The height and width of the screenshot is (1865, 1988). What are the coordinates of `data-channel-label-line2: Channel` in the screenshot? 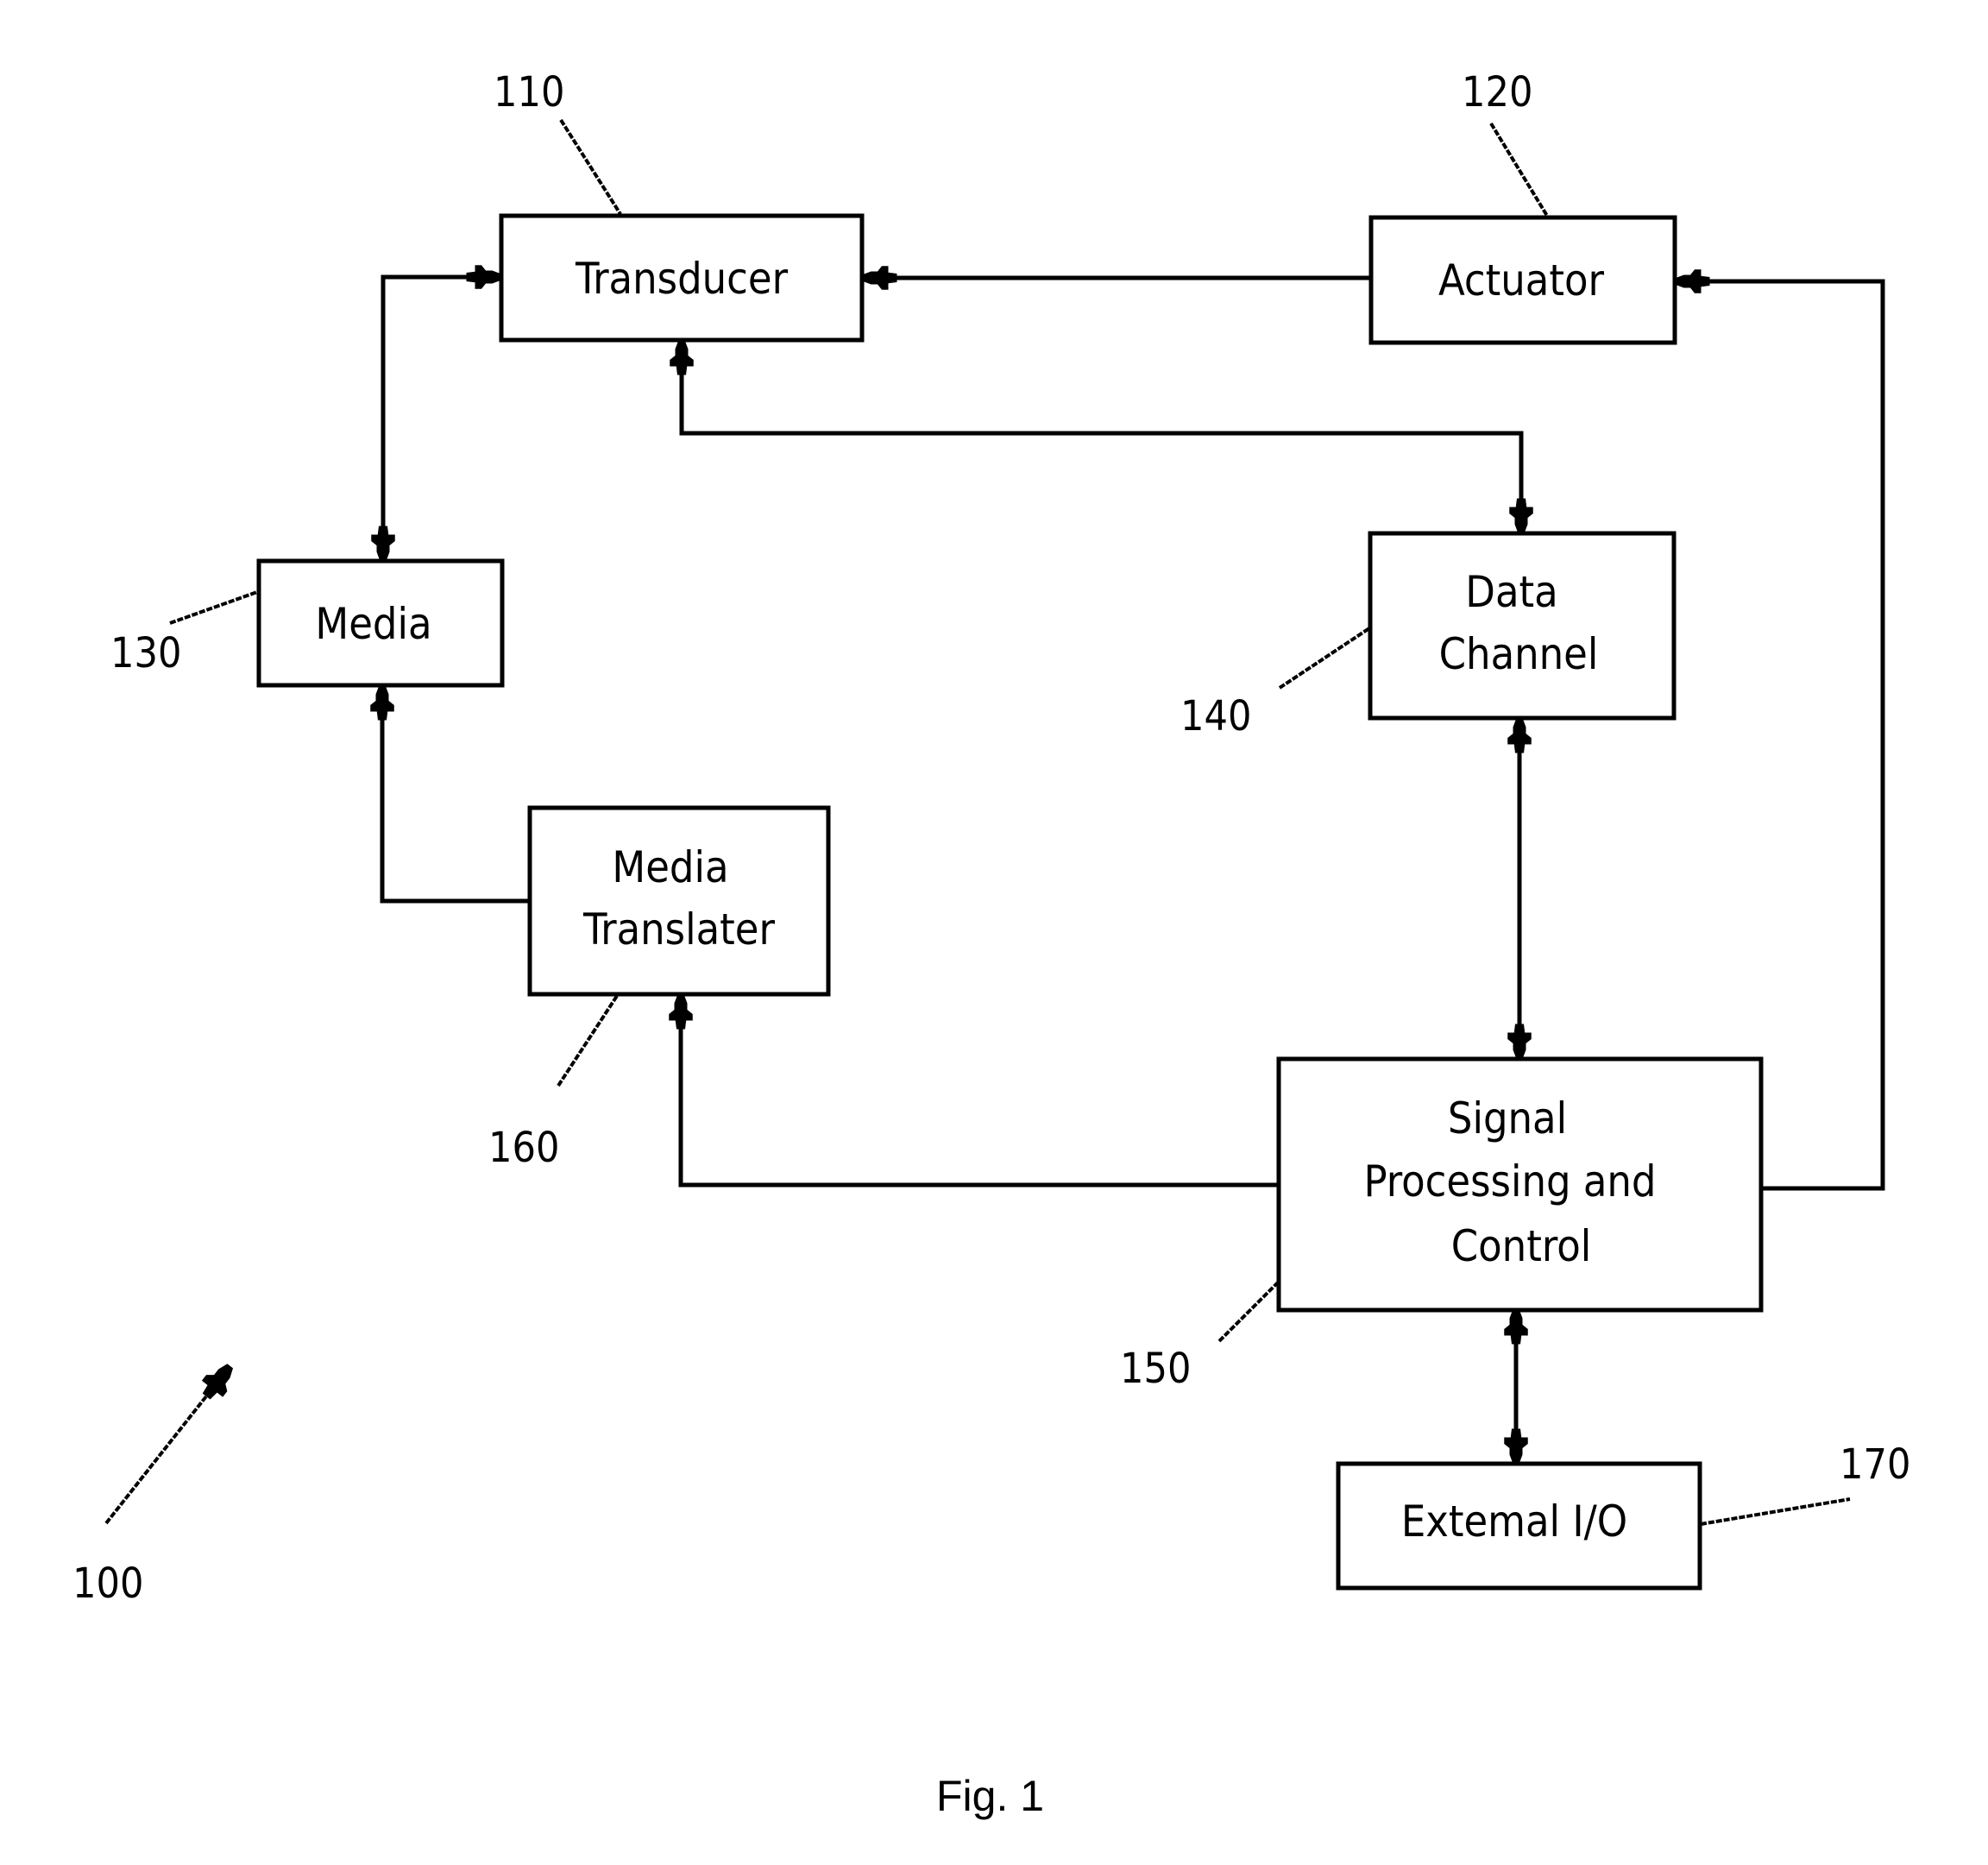 It's located at (1519, 654).